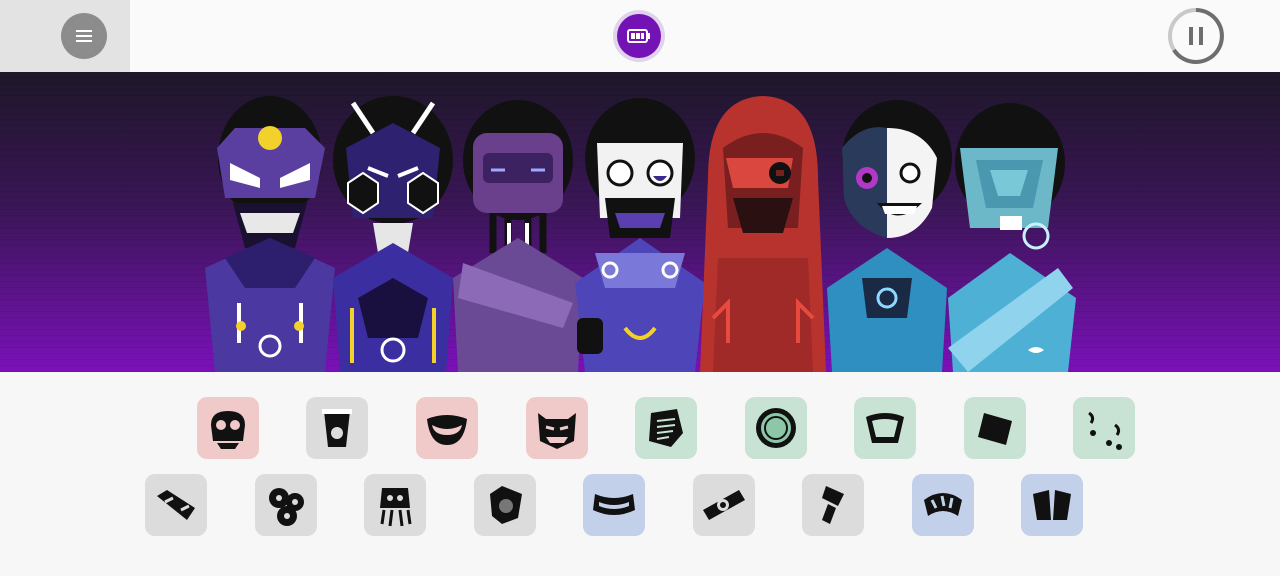  I want to click on sound-square-chip, so click(995, 428).